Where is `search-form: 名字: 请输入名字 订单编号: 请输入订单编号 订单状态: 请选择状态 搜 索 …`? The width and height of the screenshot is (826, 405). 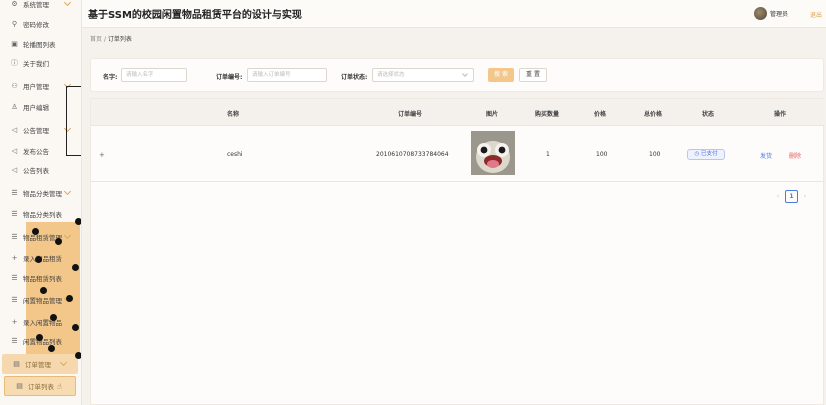
search-form: 名字: 请输入名字 订单编号: 请输入订单编号 订单状态: 请选择状态 搜 索 … is located at coordinates (457, 75).